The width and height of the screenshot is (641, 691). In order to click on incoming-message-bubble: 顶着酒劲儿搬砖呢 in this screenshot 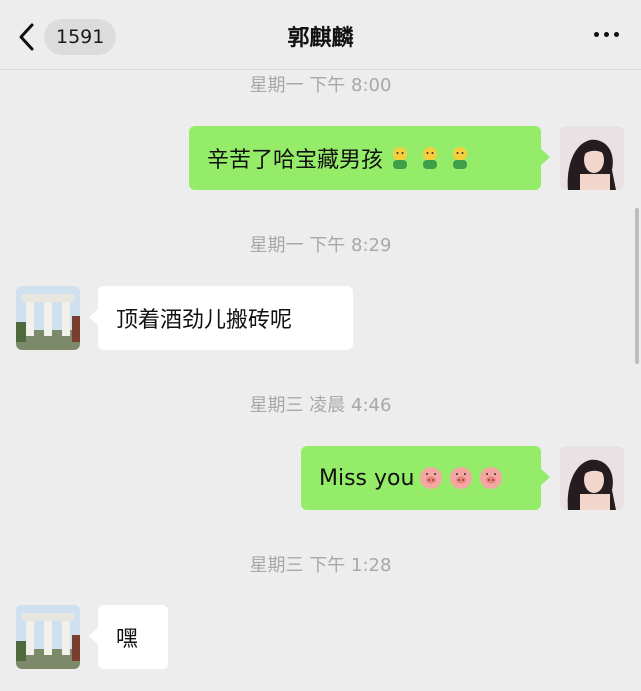, I will do `click(221, 318)`.